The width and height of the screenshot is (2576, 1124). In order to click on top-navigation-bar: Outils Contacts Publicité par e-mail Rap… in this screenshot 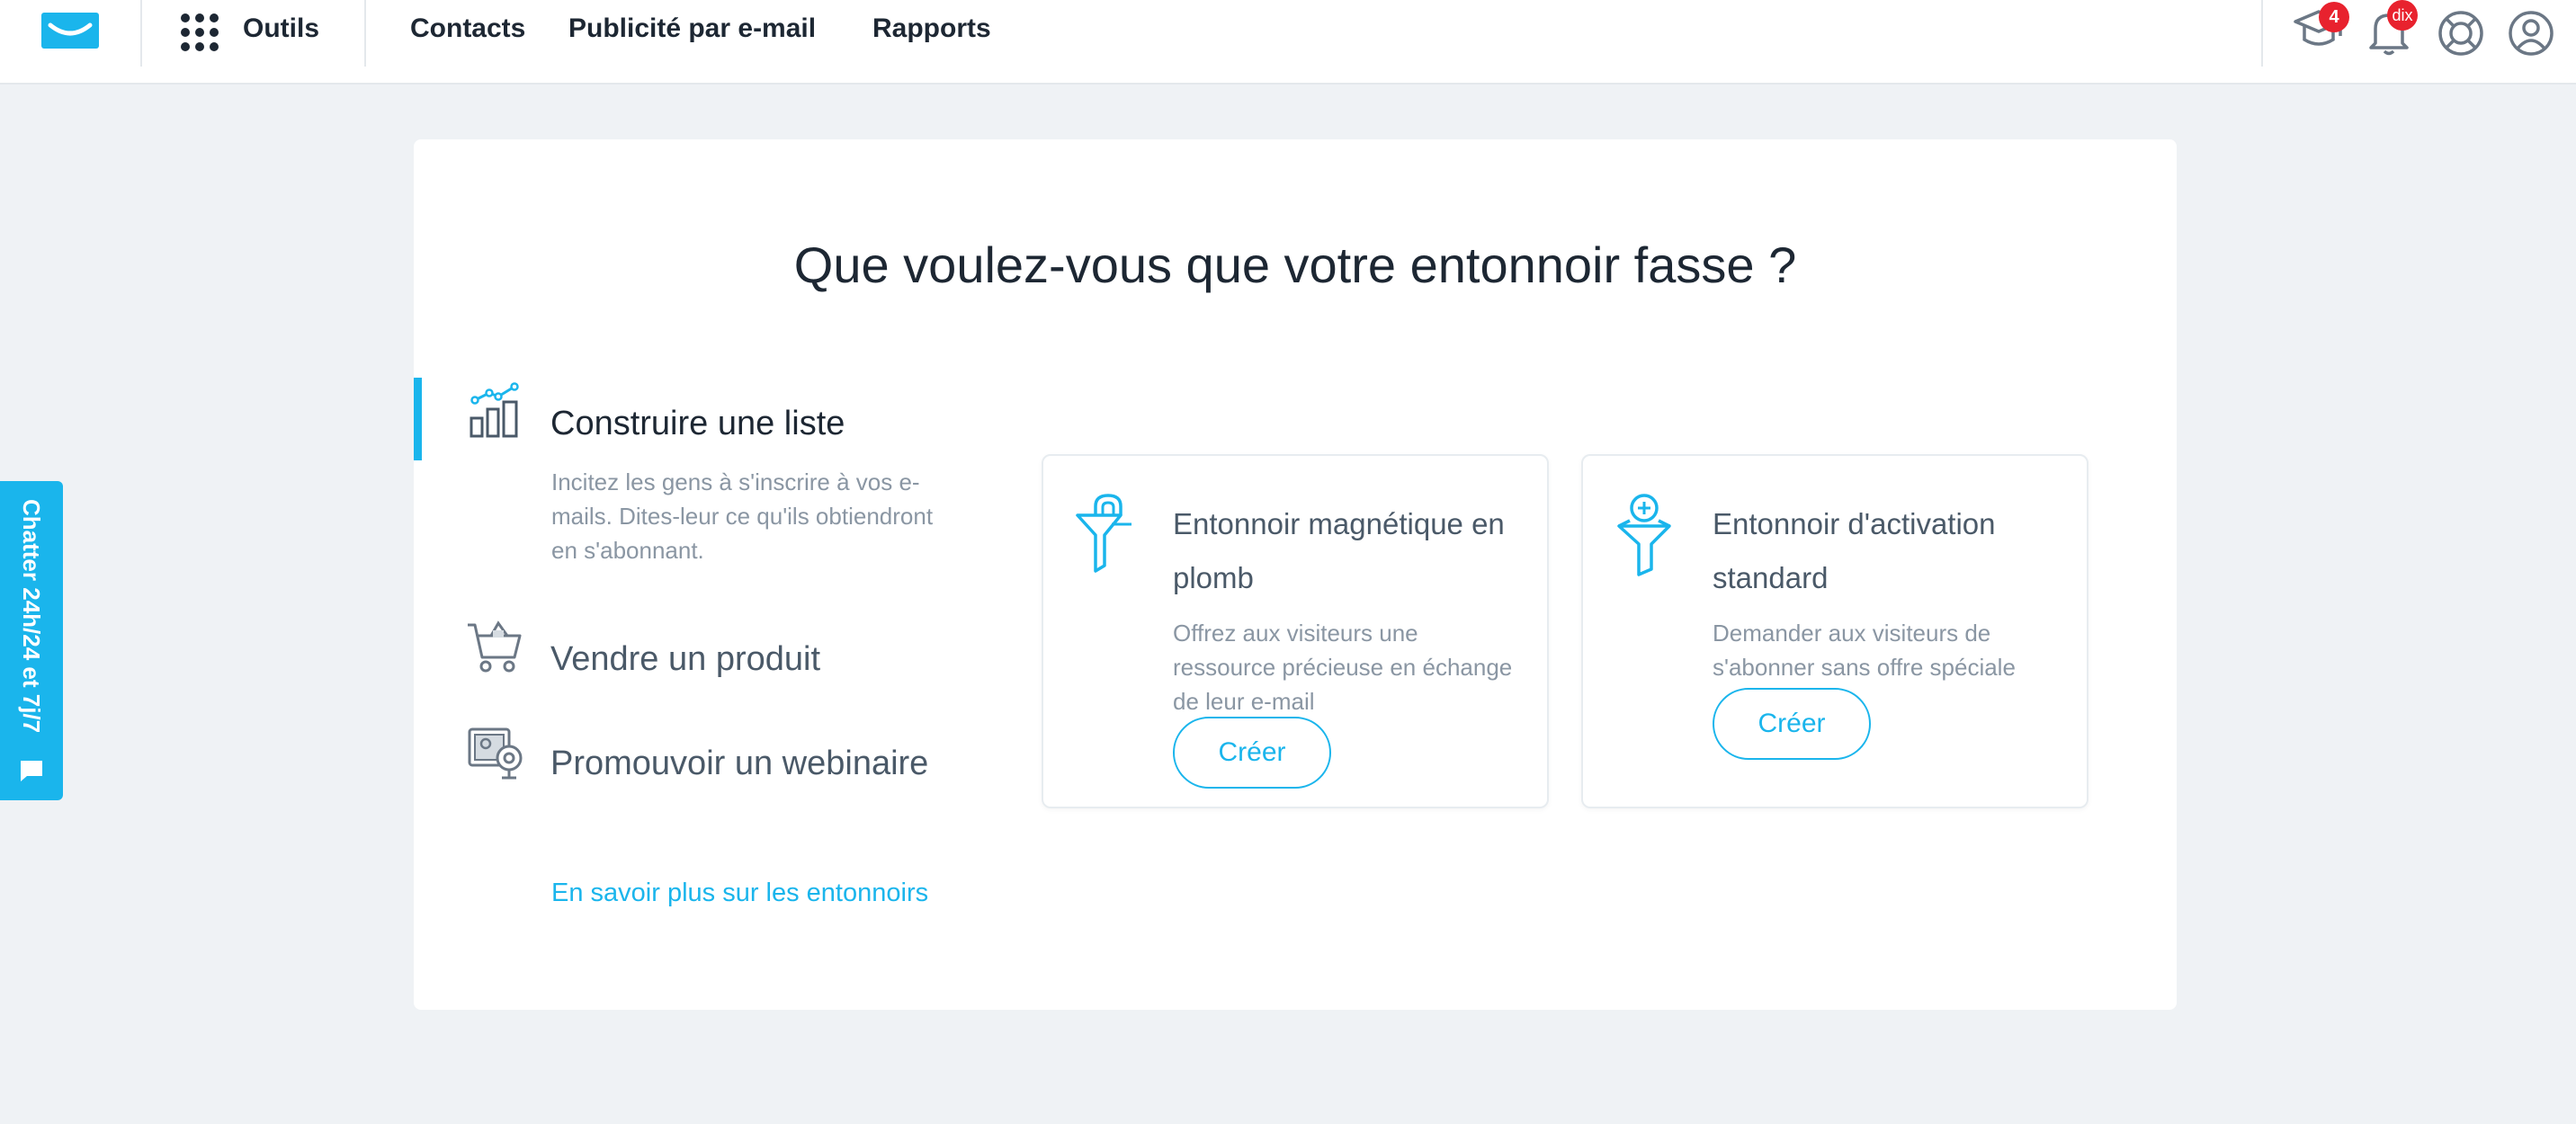, I will do `click(1288, 42)`.